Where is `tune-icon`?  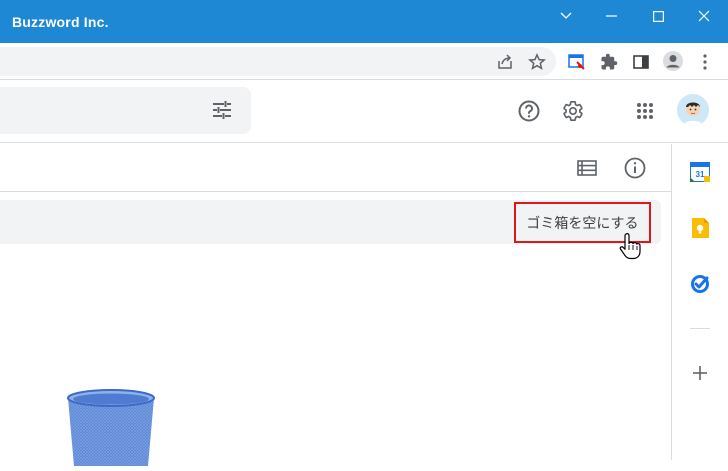 tune-icon is located at coordinates (222, 110).